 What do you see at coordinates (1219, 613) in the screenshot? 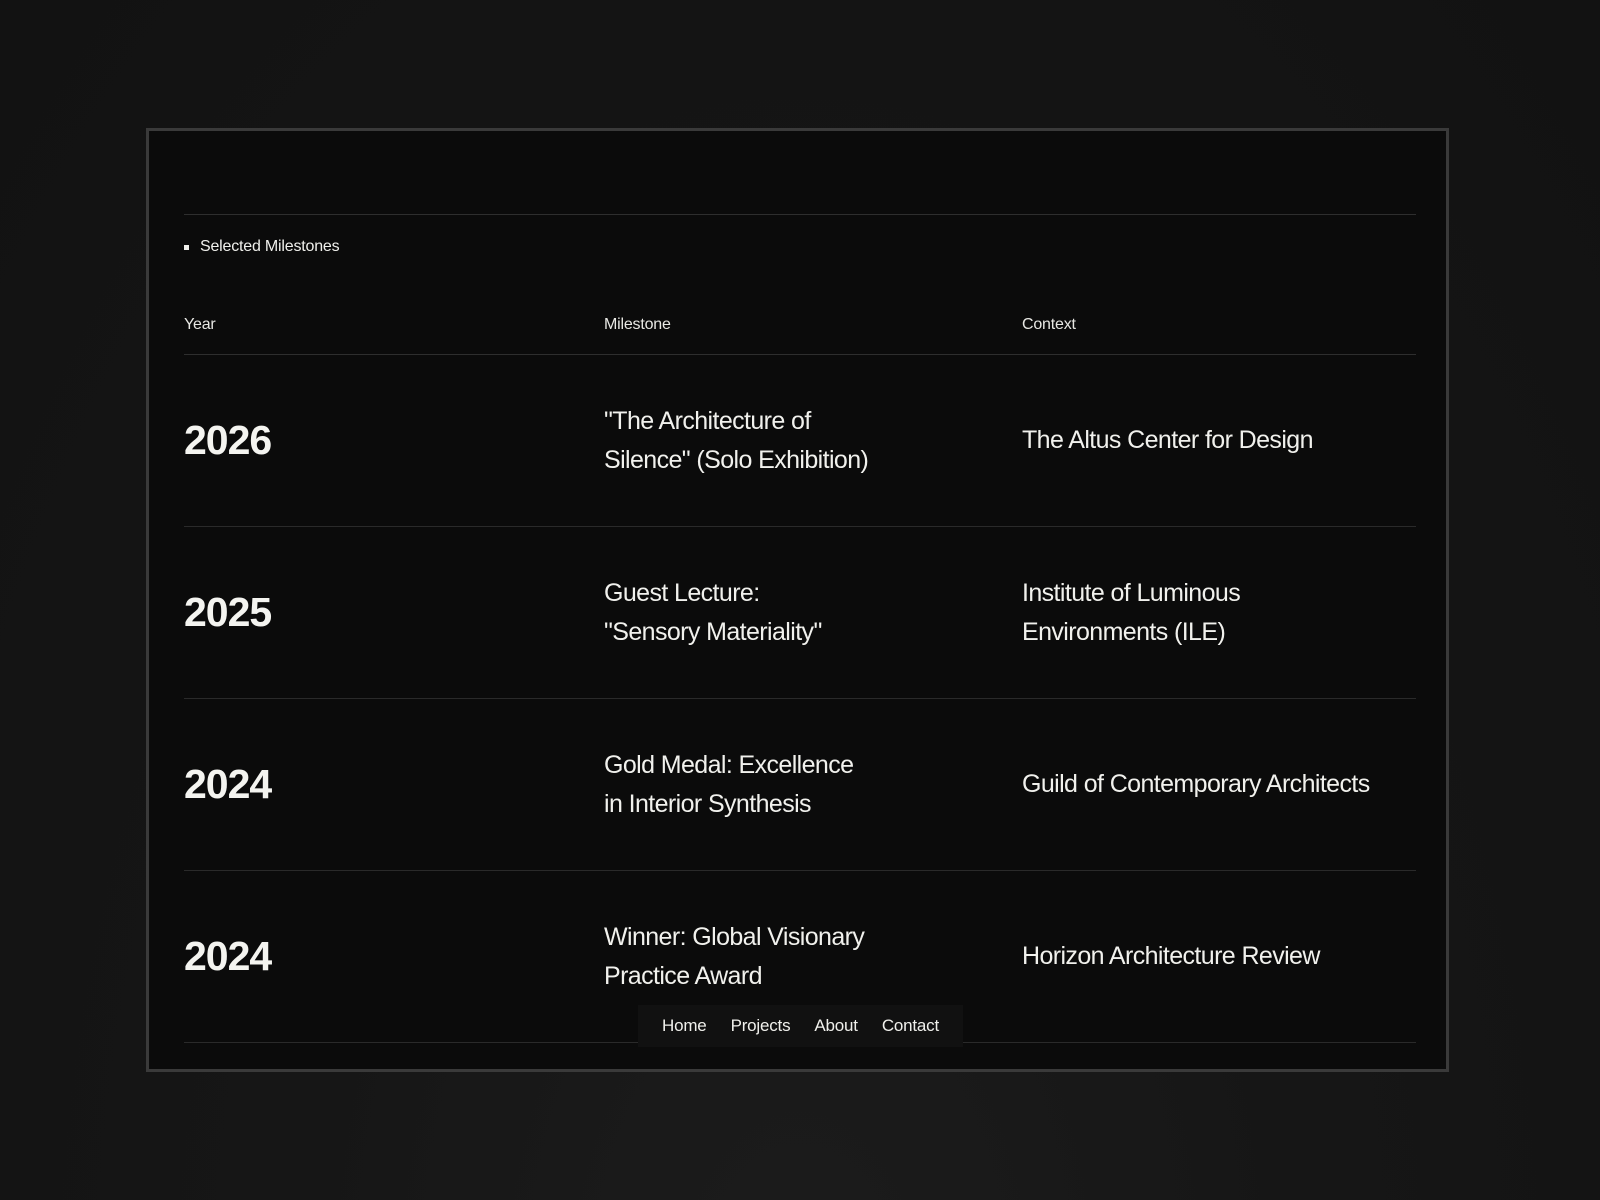
I see `row-context: Institute of Luminous Environments (ILE)` at bounding box center [1219, 613].